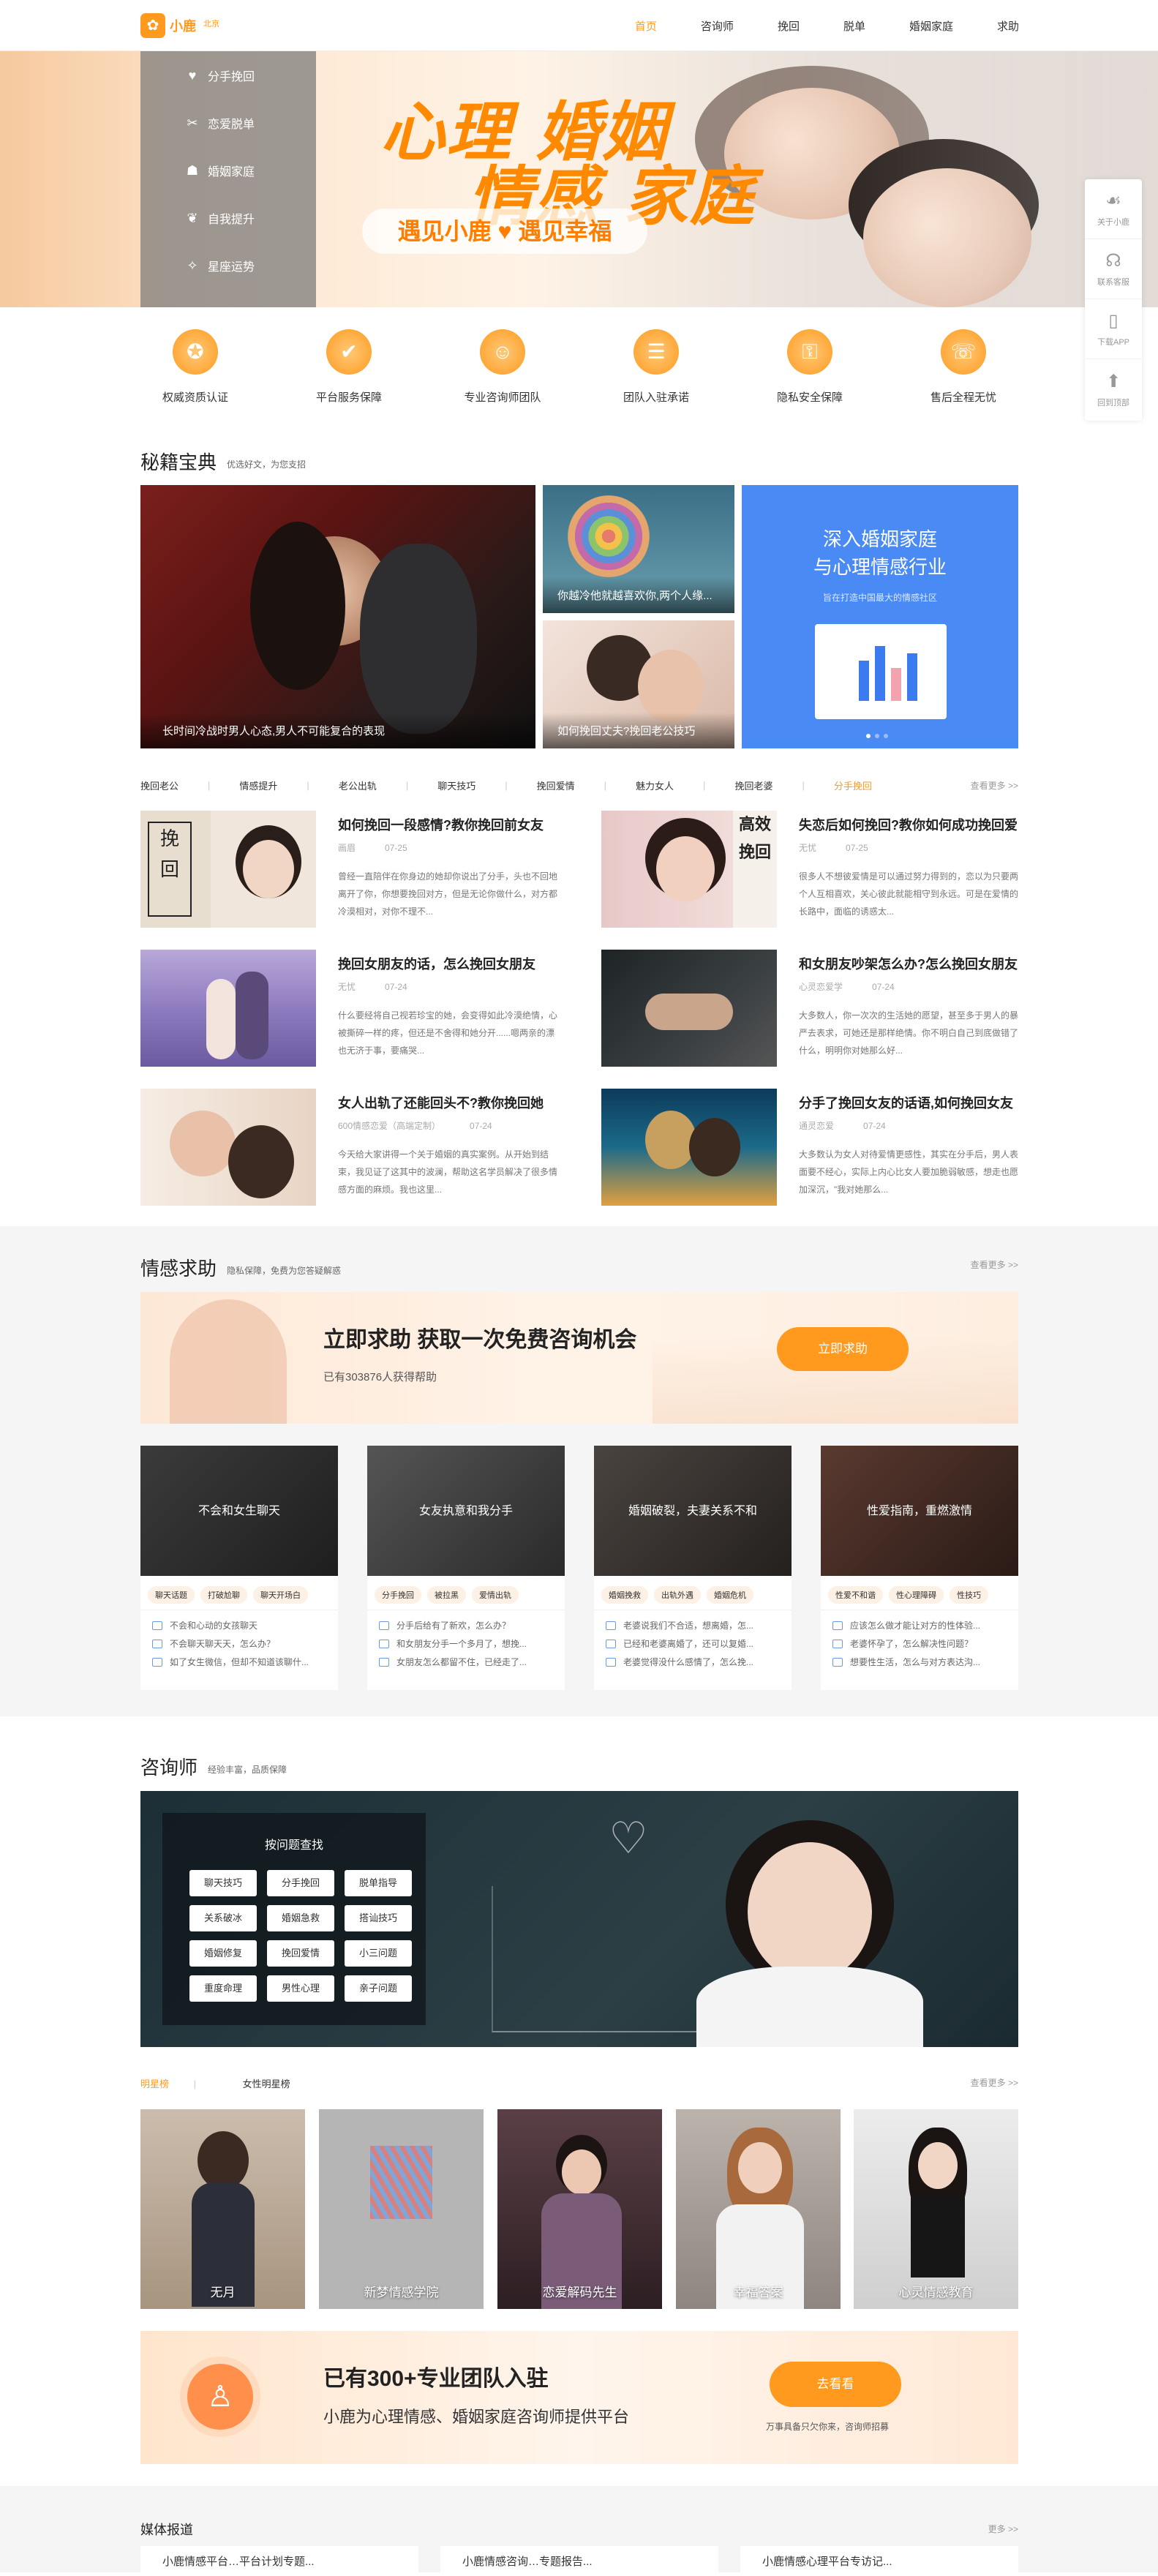 The height and width of the screenshot is (2576, 1158). What do you see at coordinates (266, 2084) in the screenshot?
I see `tab-female-ranking: 女性明星榜` at bounding box center [266, 2084].